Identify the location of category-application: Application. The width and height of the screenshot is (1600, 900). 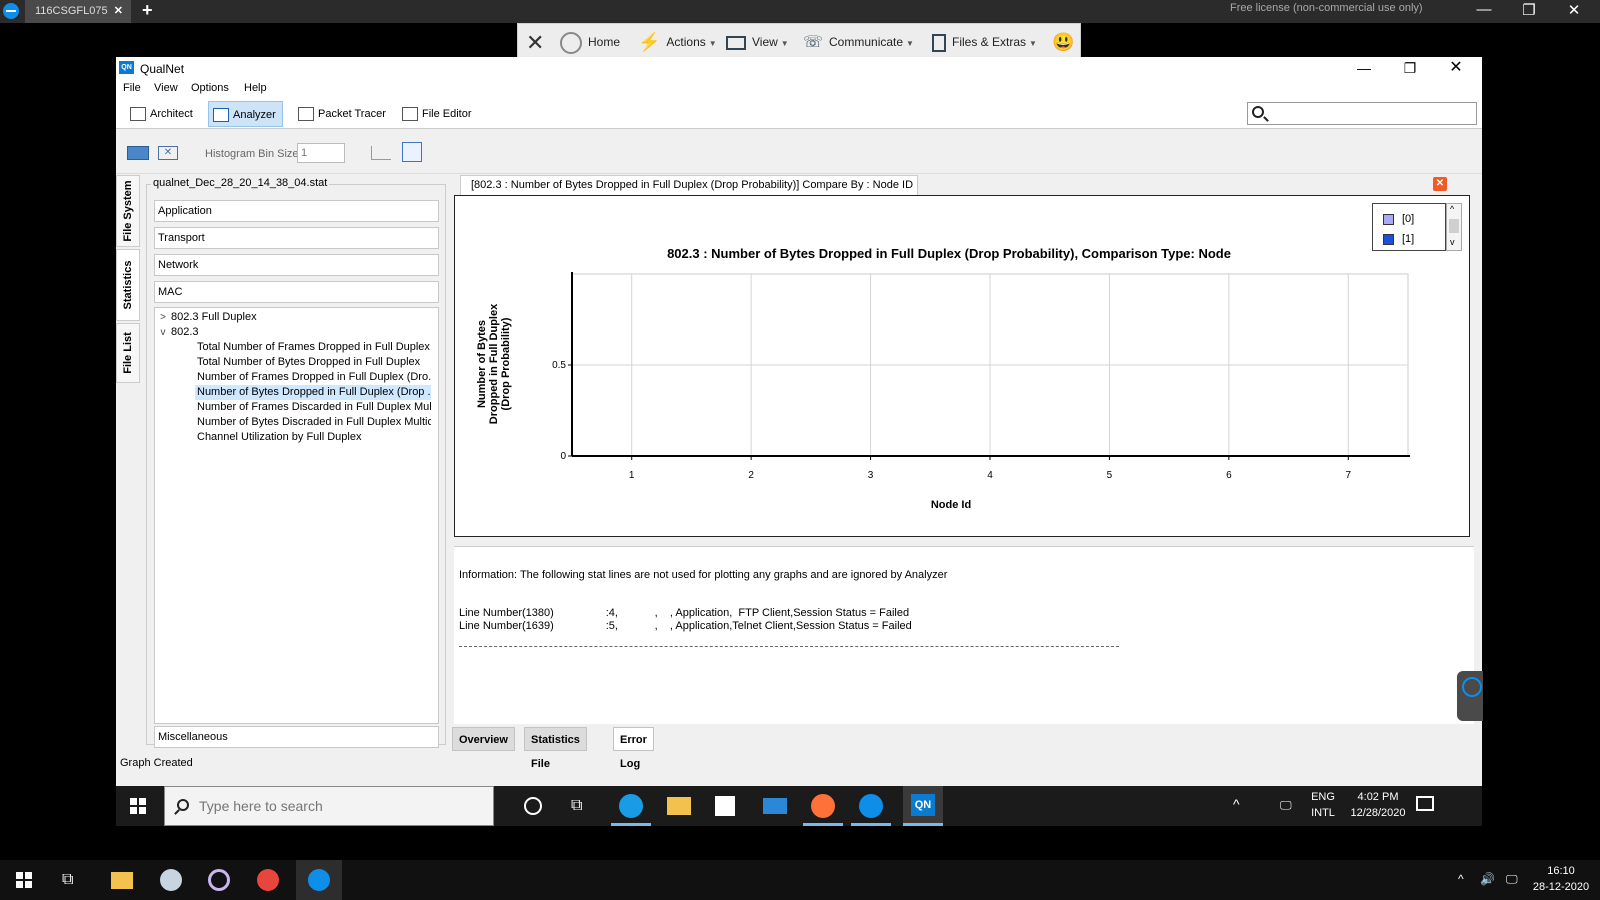
(296, 211).